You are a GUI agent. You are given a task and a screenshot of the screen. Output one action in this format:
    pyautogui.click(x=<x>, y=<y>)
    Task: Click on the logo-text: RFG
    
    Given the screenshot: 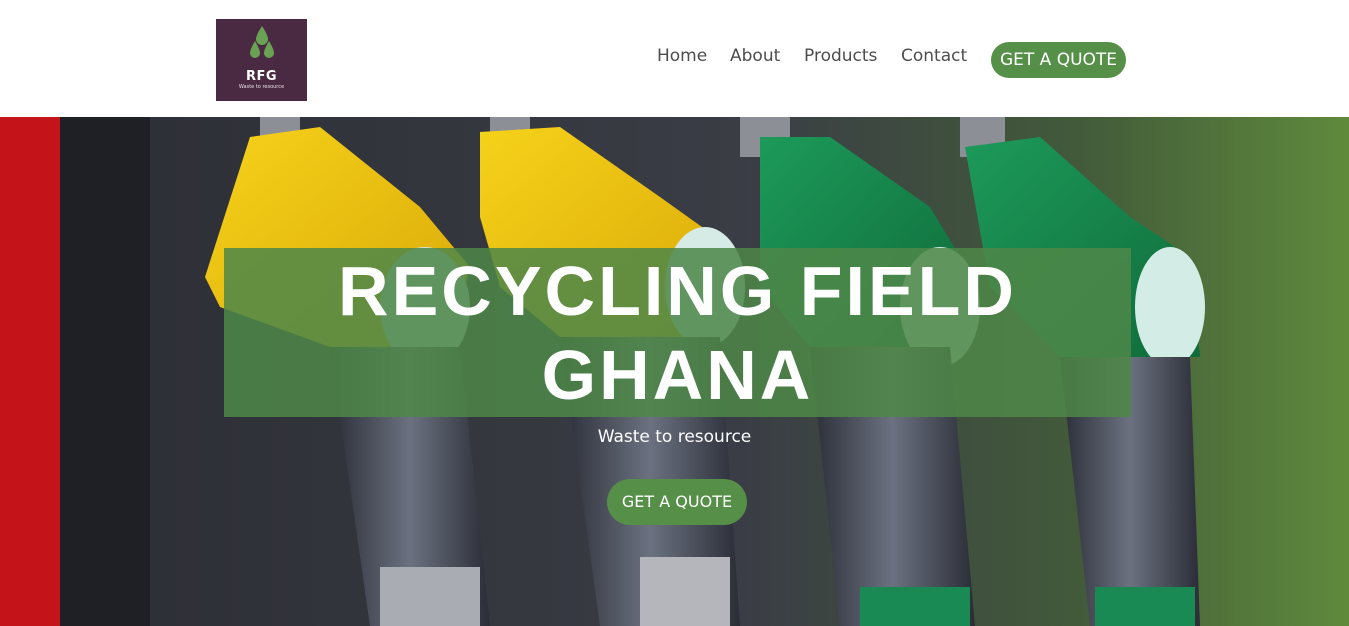 What is the action you would take?
    pyautogui.click(x=261, y=76)
    